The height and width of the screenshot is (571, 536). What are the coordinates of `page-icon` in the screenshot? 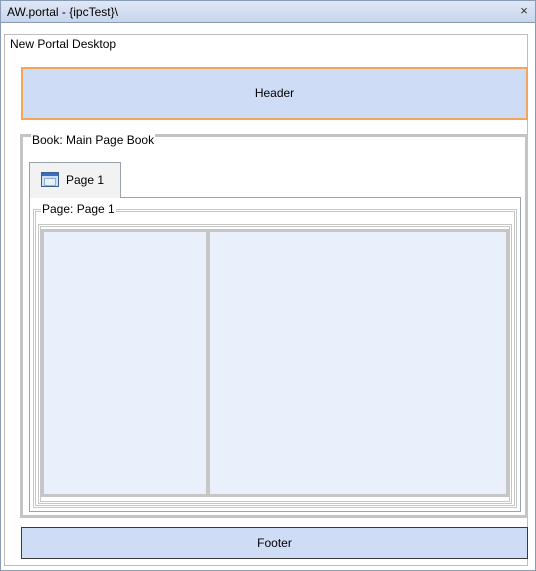 It's located at (50, 179).